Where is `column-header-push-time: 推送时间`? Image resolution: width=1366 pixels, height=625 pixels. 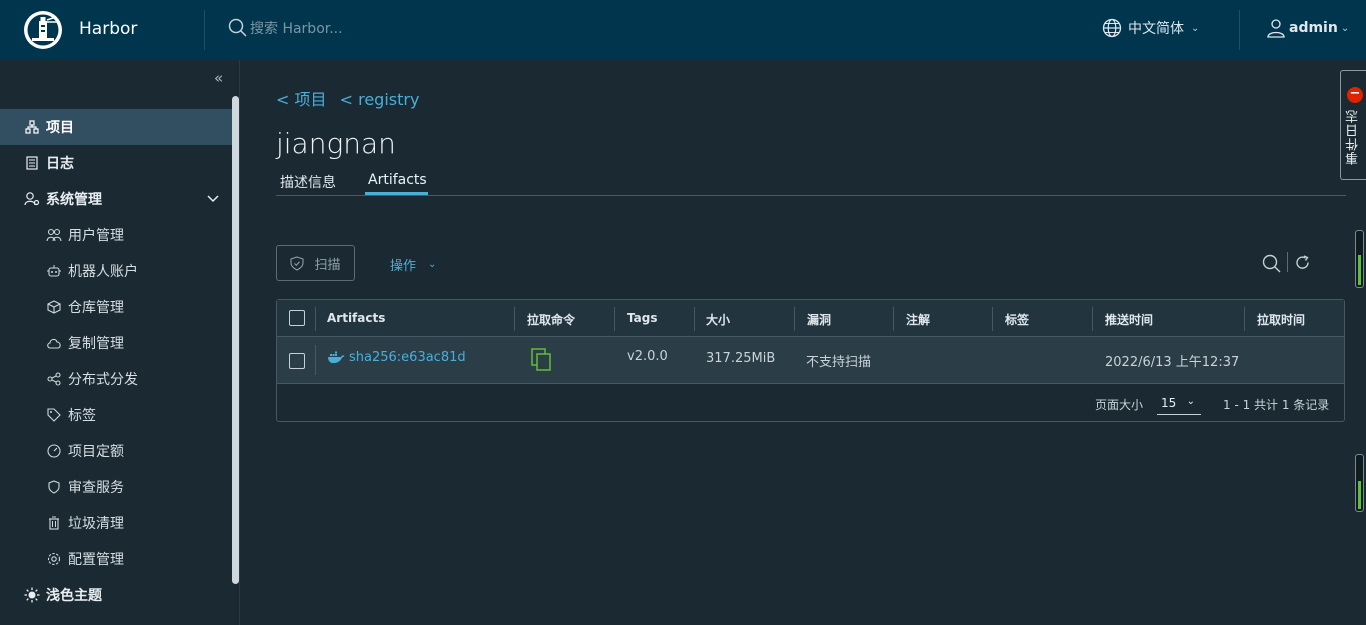 column-header-push-time: 推送时间 is located at coordinates (1129, 319).